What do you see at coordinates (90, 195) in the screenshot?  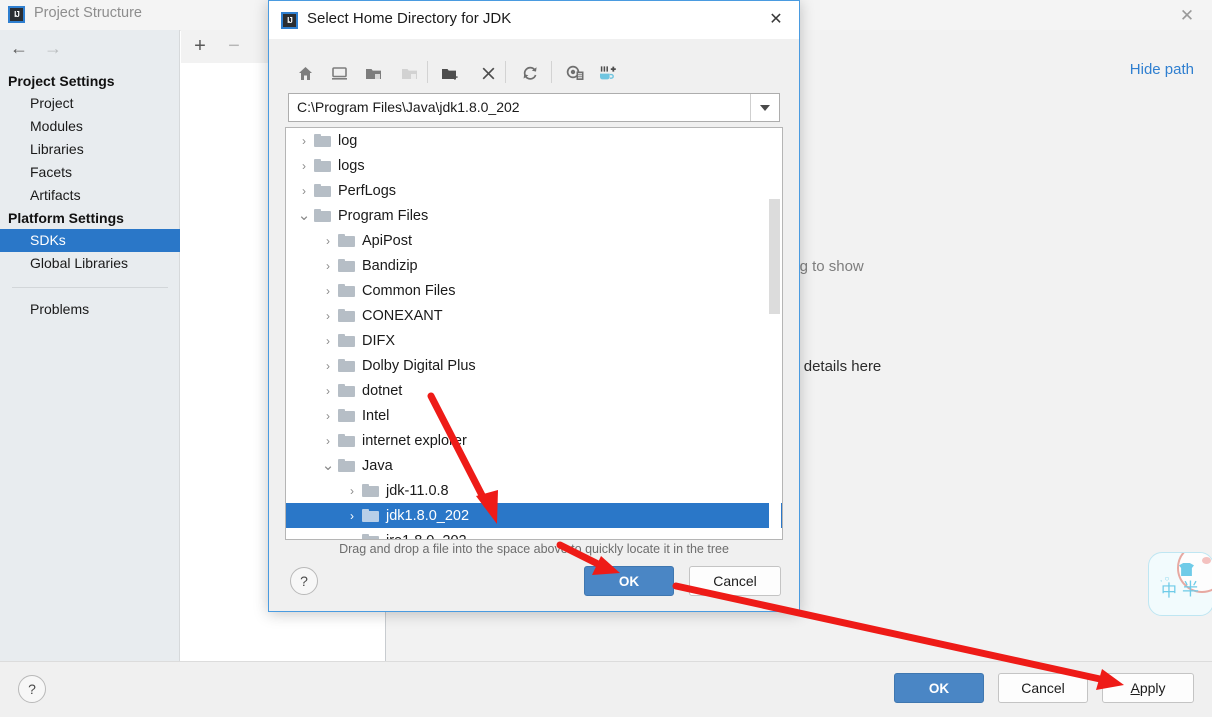 I see `sidebar-item-artifacts: Artifacts` at bounding box center [90, 195].